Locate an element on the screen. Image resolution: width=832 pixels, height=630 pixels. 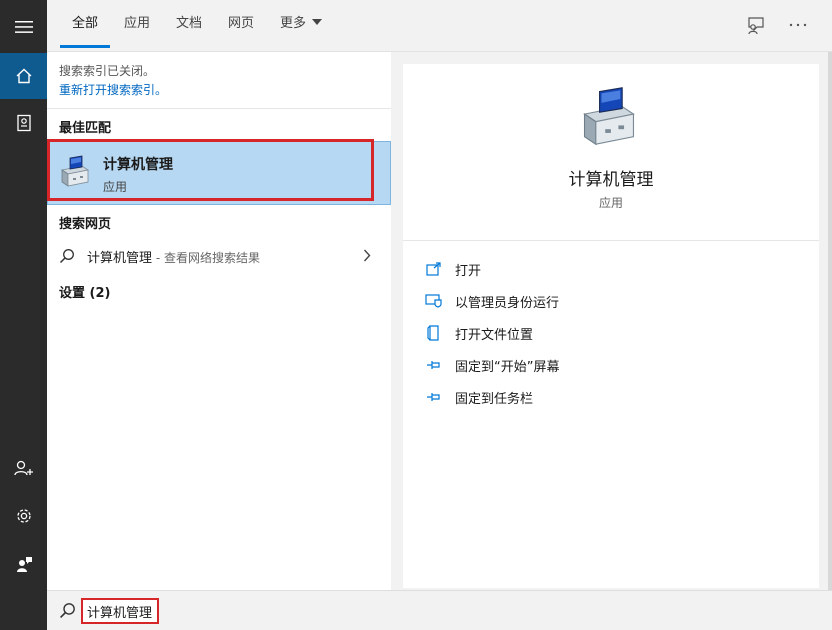
search-input is located at coordinates (120, 611).